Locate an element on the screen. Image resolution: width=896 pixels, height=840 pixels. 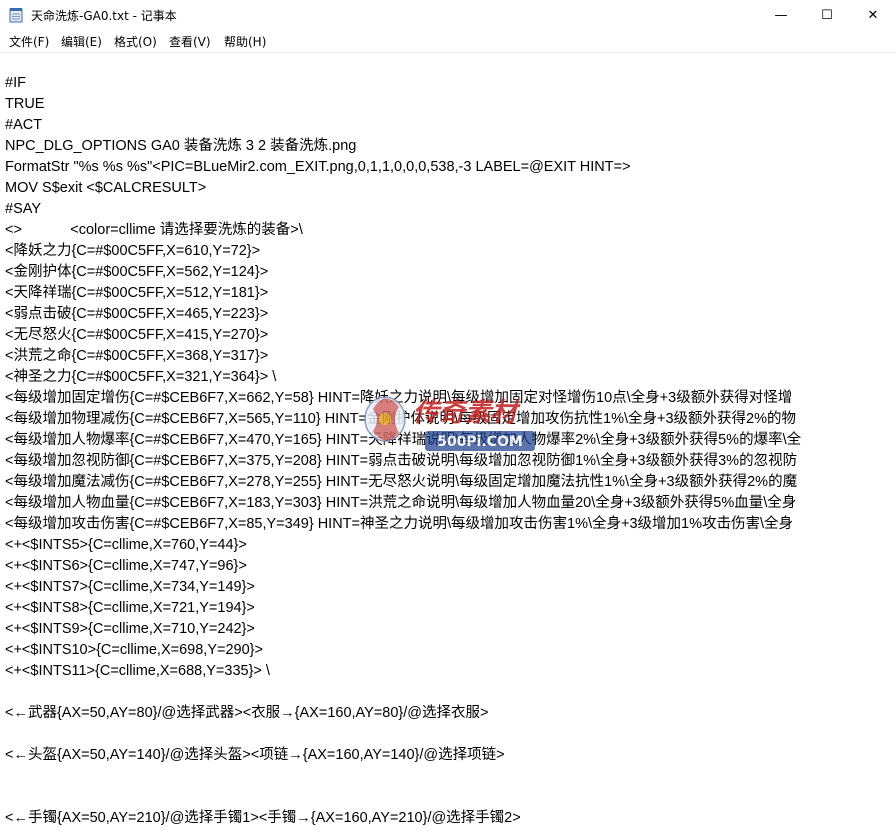
close-icon: ✕ is located at coordinates (873, 15).